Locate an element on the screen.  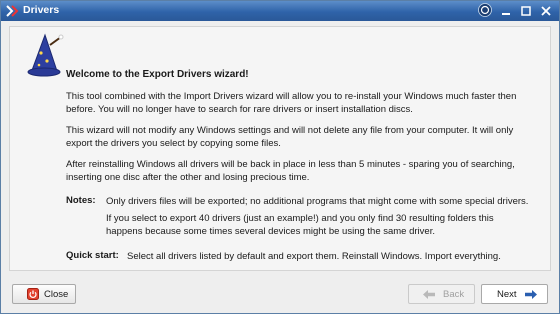
close-button: Close is located at coordinates (44, 294).